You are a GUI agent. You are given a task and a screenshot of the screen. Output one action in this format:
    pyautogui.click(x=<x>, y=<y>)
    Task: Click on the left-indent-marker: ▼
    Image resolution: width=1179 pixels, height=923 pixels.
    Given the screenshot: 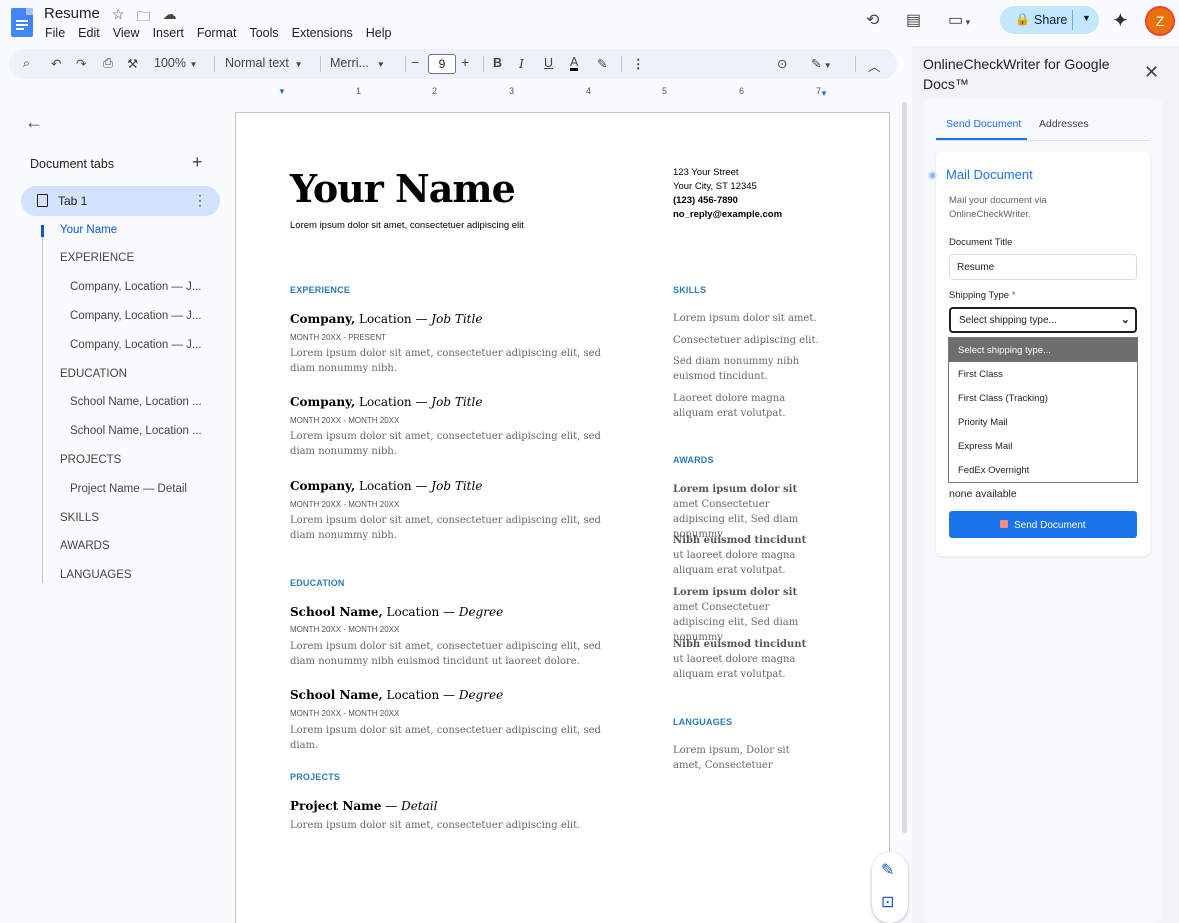 What is the action you would take?
    pyautogui.click(x=282, y=91)
    